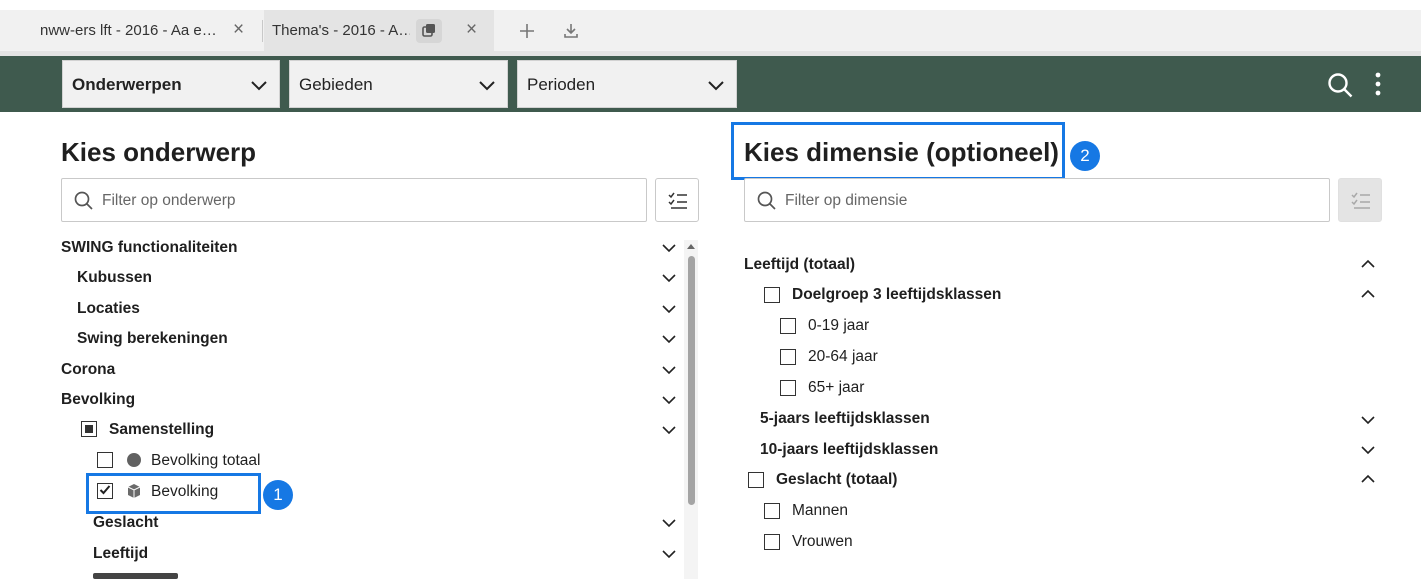 Image resolution: width=1421 pixels, height=579 pixels. I want to click on dim-item-10-jaars: 10-jaars leeftijdsklassen, so click(849, 450).